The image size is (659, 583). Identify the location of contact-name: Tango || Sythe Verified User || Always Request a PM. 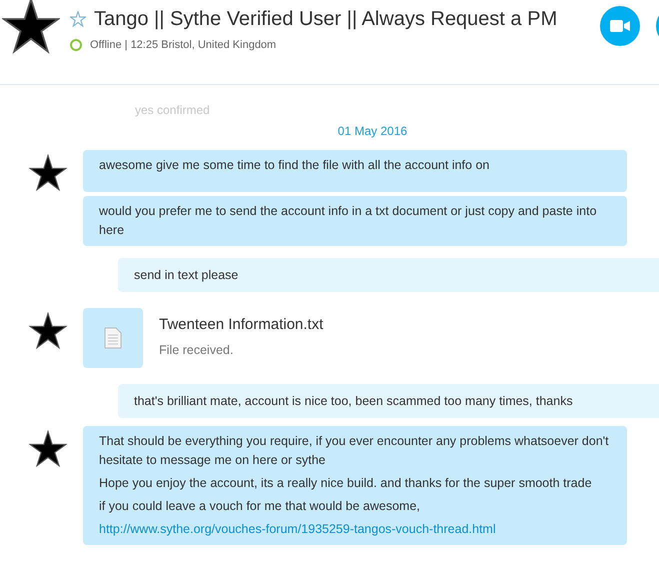
(326, 19).